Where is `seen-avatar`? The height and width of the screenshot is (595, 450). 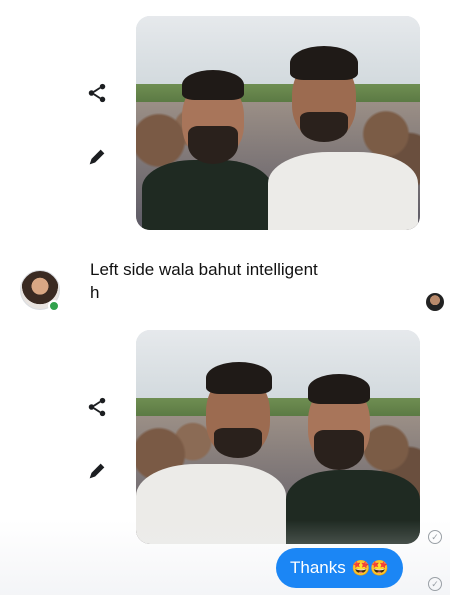
seen-avatar is located at coordinates (435, 302).